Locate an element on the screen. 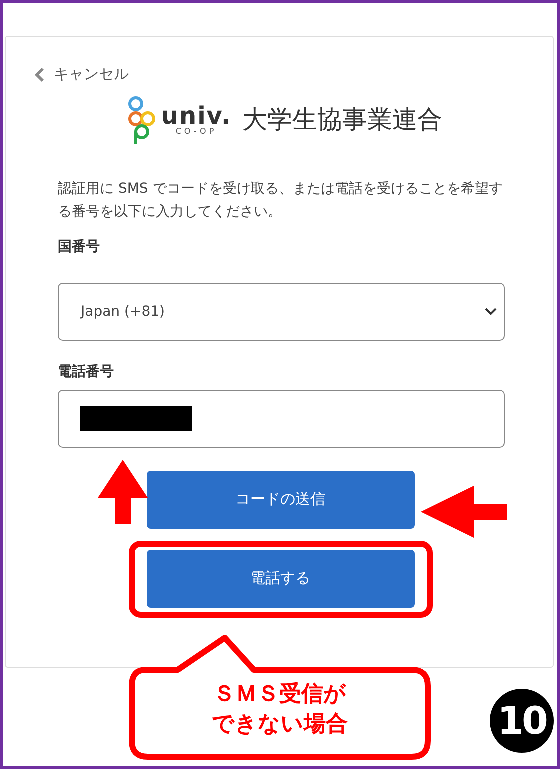 The image size is (560, 769). step-number-badge: 10 is located at coordinates (522, 721).